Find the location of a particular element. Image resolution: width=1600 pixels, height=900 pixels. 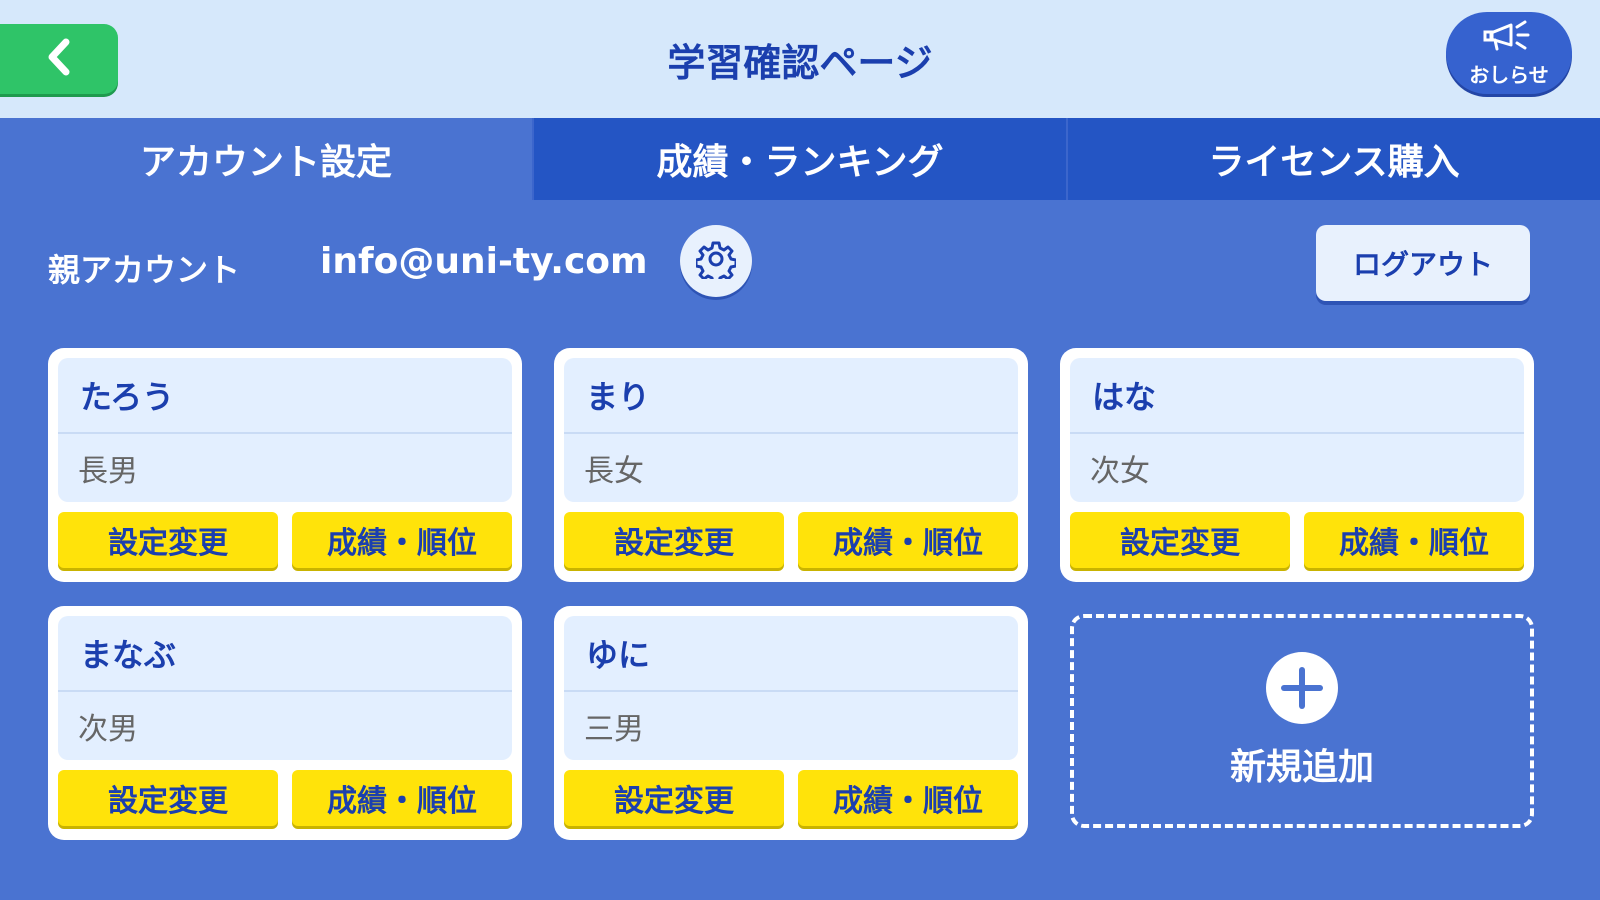

child-card: まり 長女 設定変更 成績・順位 is located at coordinates (791, 465).